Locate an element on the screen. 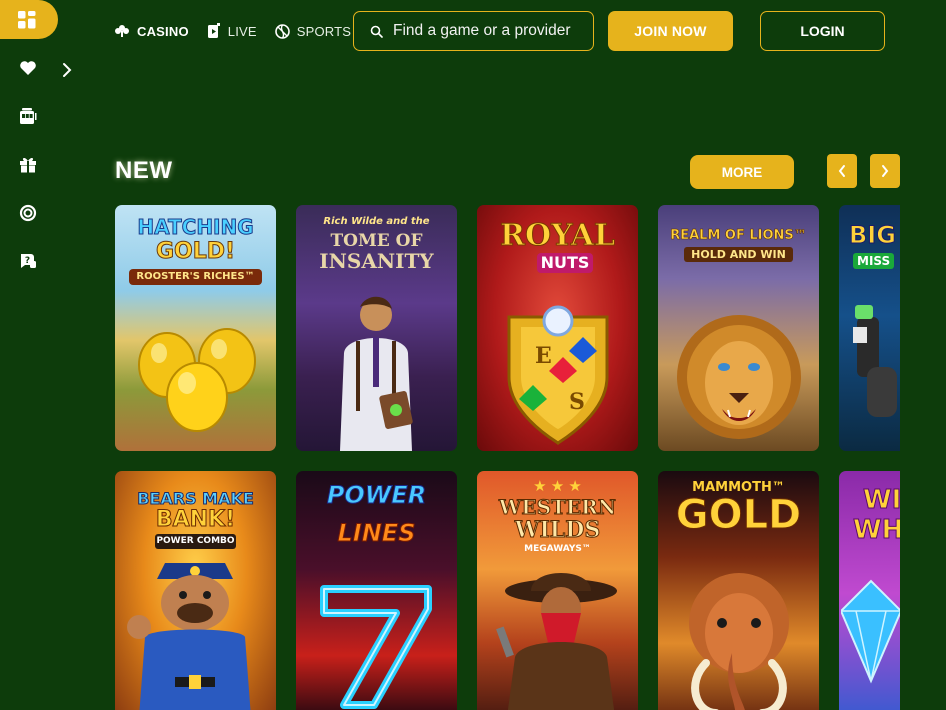  sidebar-item-promotions is located at coordinates (28, 164).